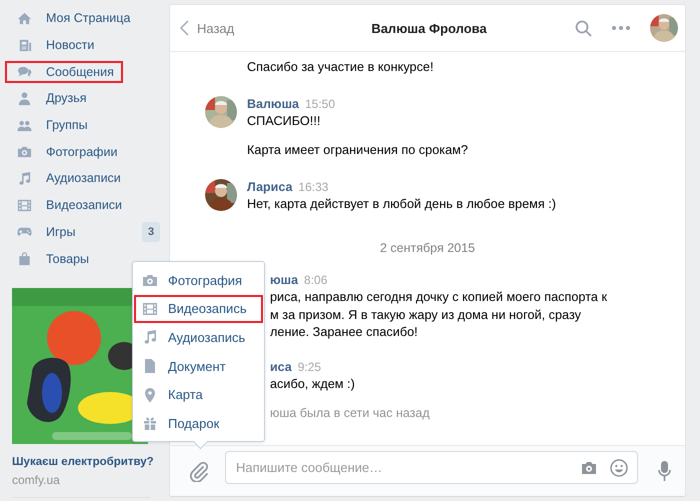  What do you see at coordinates (269, 187) in the screenshot?
I see `author-name: Лариса` at bounding box center [269, 187].